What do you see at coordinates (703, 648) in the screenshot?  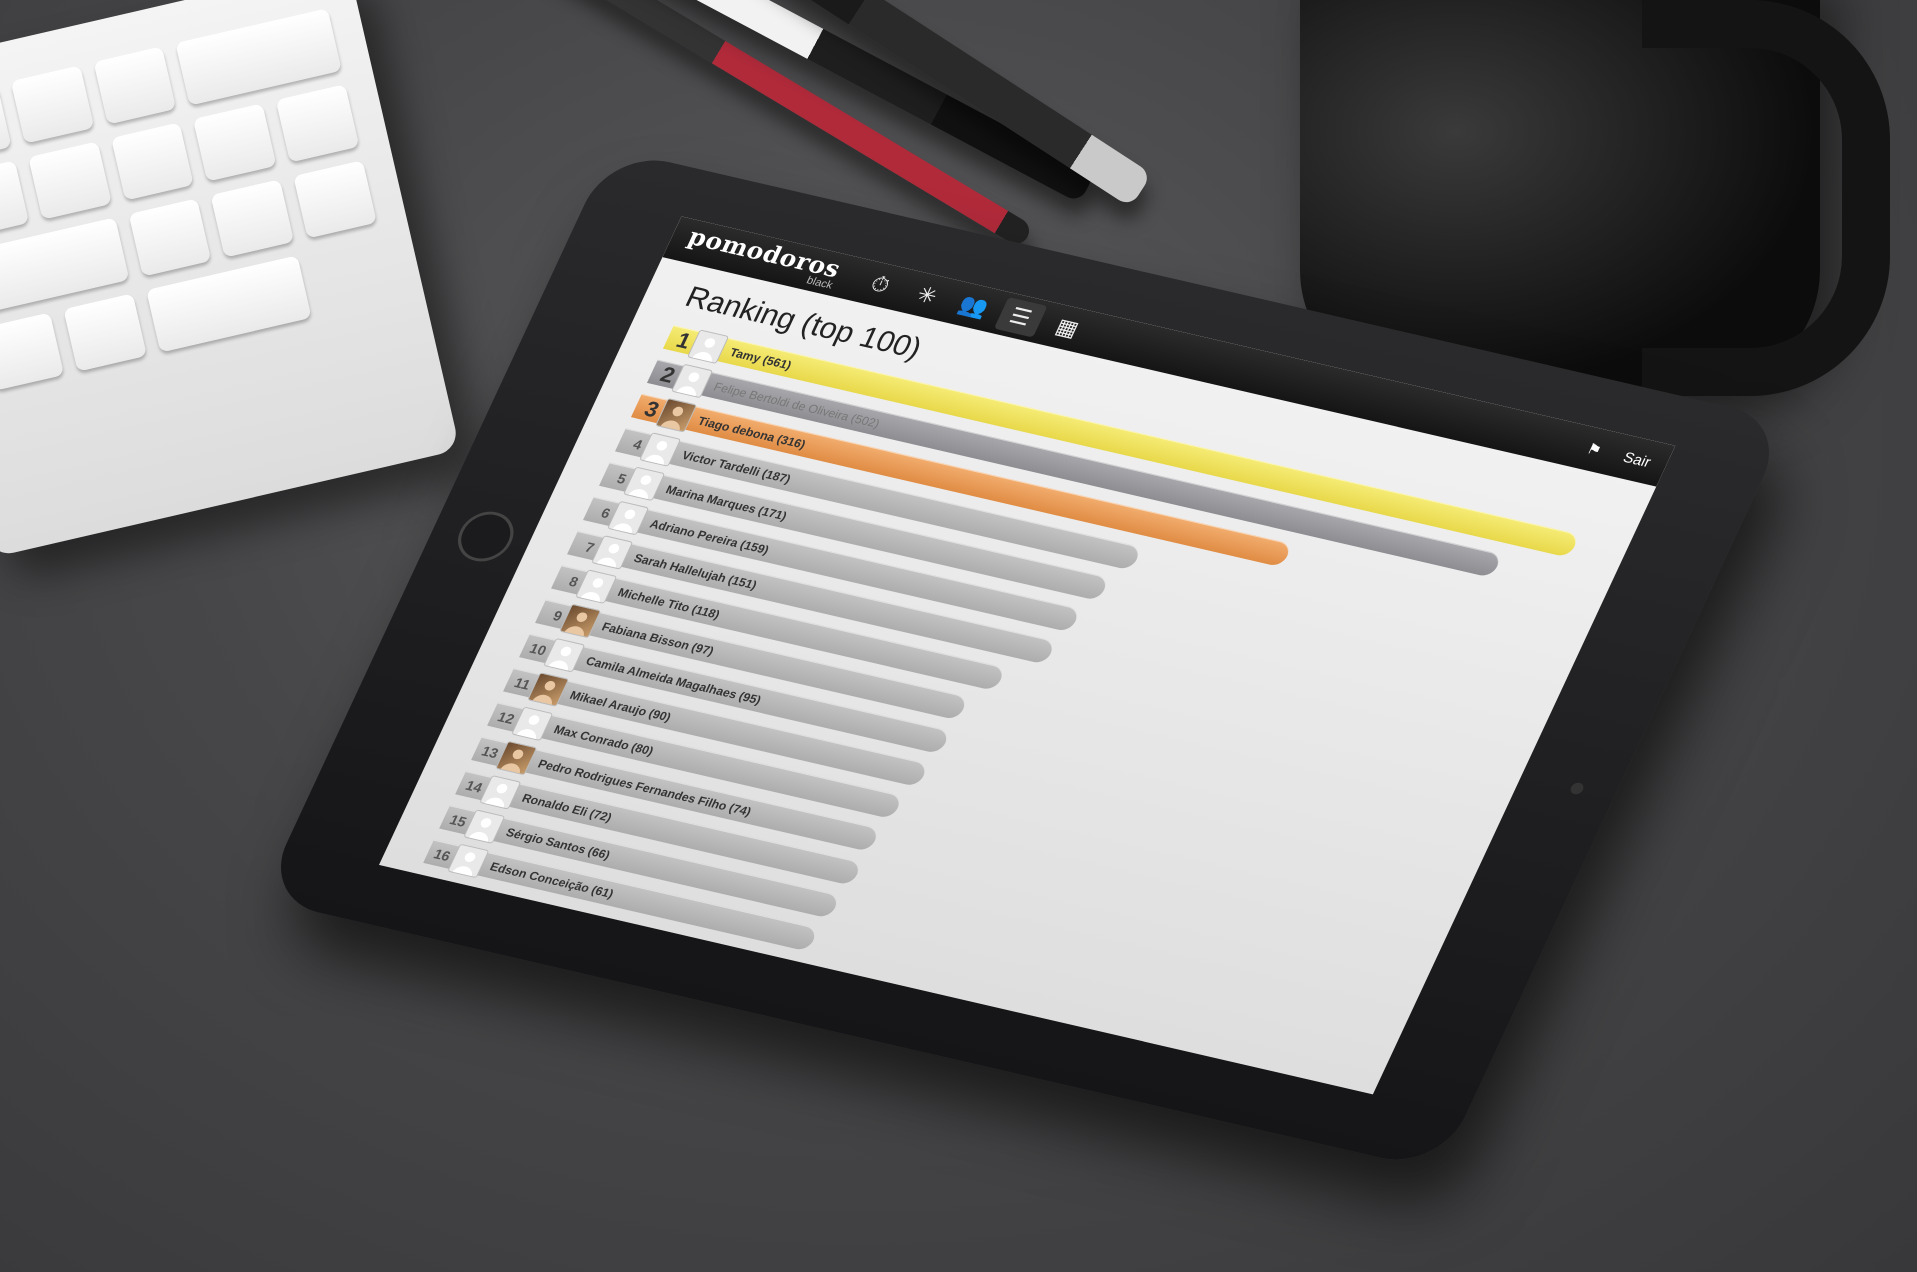 I see `ranking-user-score: 97` at bounding box center [703, 648].